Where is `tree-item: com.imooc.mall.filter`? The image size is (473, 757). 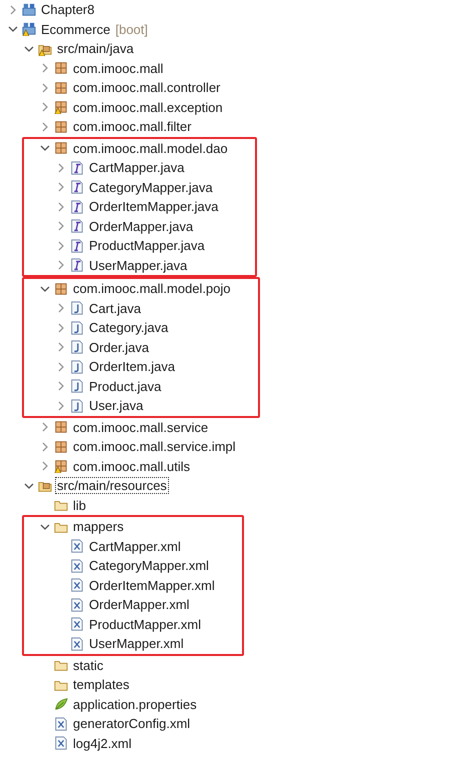 tree-item: com.imooc.mall.filter is located at coordinates (132, 126).